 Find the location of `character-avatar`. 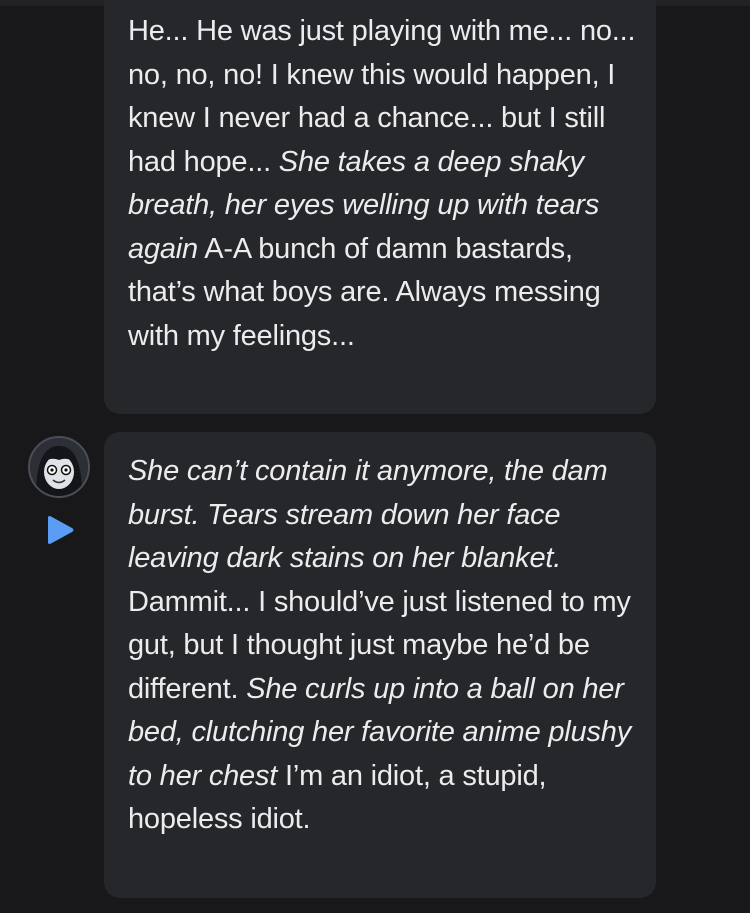

character-avatar is located at coordinates (59, 467).